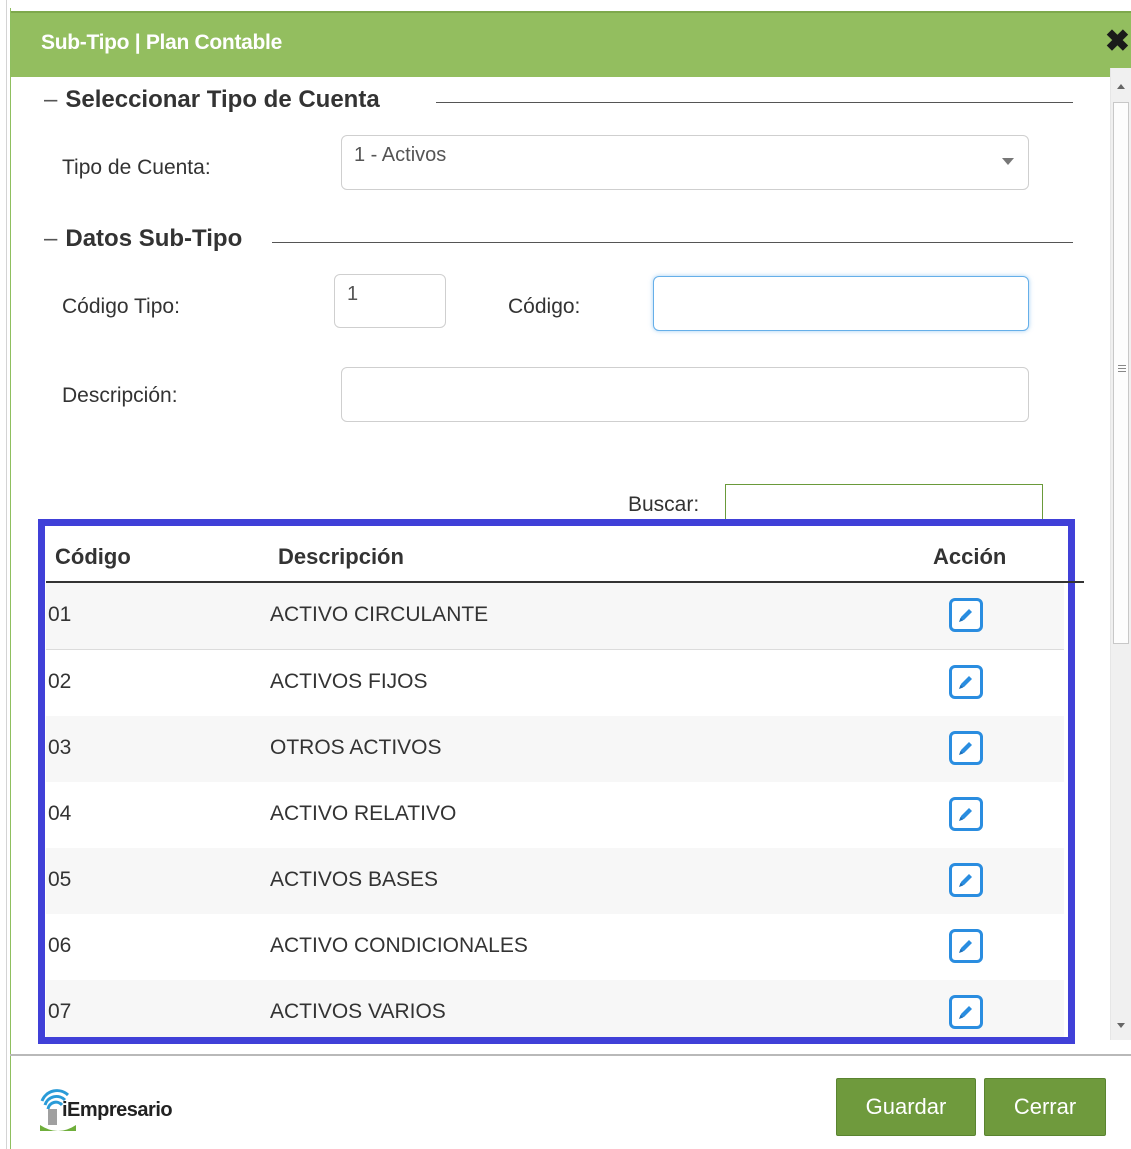 This screenshot has height=1149, width=1131. Describe the element at coordinates (93, 557) in the screenshot. I see `column-header-codigo: Código` at that location.